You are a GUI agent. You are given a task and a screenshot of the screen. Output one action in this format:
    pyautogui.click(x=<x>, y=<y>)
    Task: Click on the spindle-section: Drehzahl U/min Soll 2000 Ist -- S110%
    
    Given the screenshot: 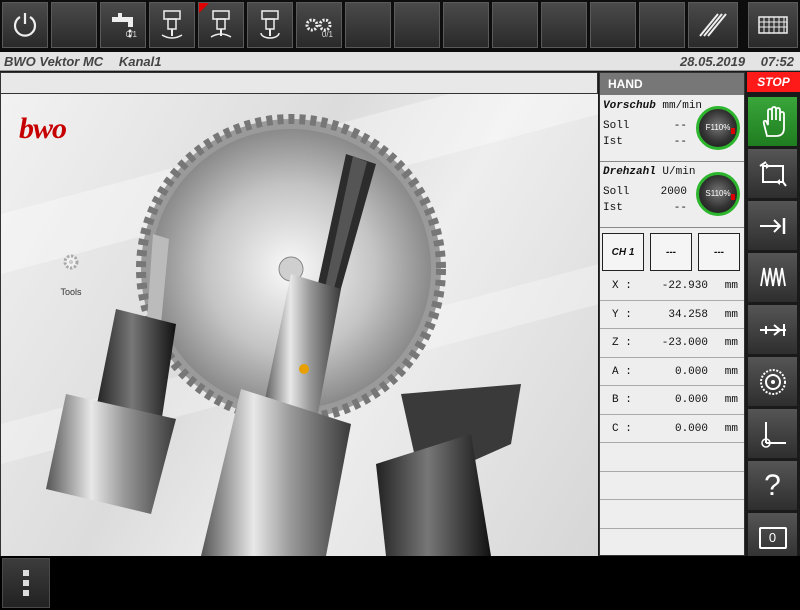 What is the action you would take?
    pyautogui.click(x=672, y=195)
    